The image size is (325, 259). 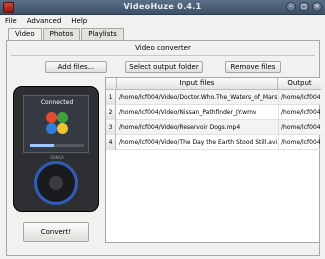 I want to click on logo-petal-green, so click(x=62, y=117).